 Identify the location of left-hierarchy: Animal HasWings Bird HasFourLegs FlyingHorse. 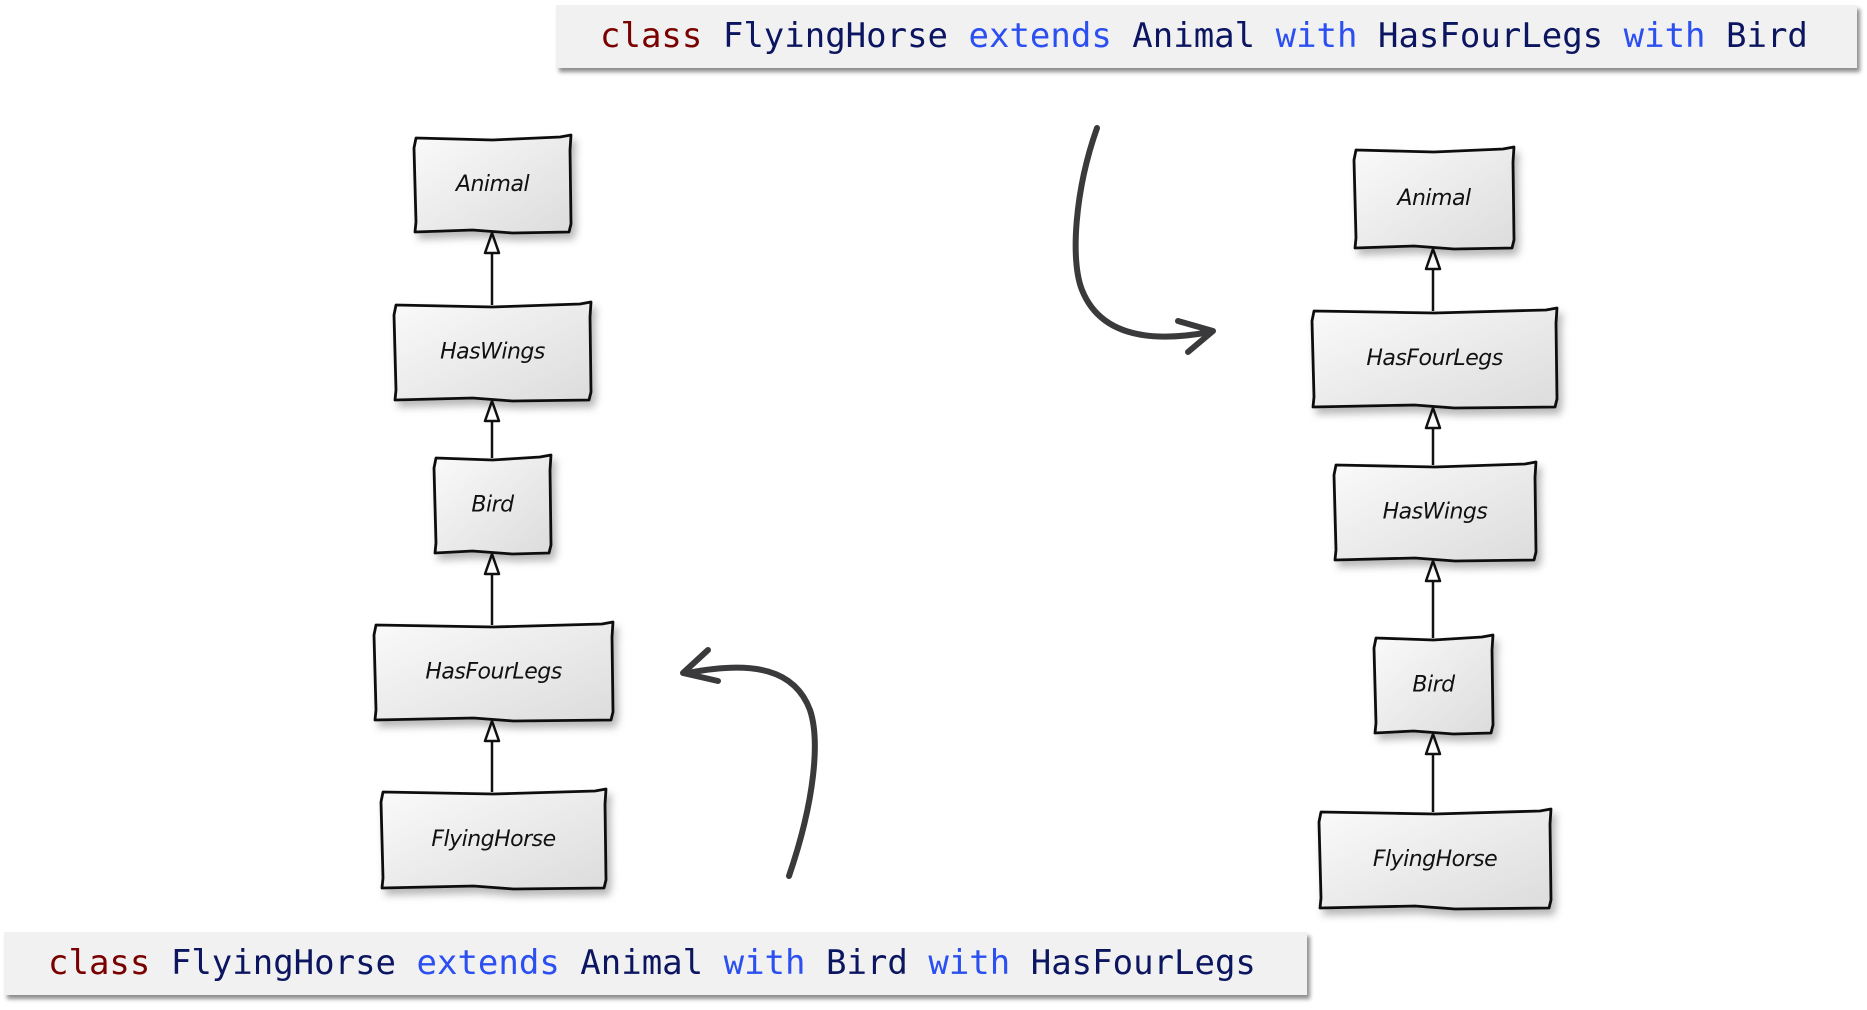
(493, 512).